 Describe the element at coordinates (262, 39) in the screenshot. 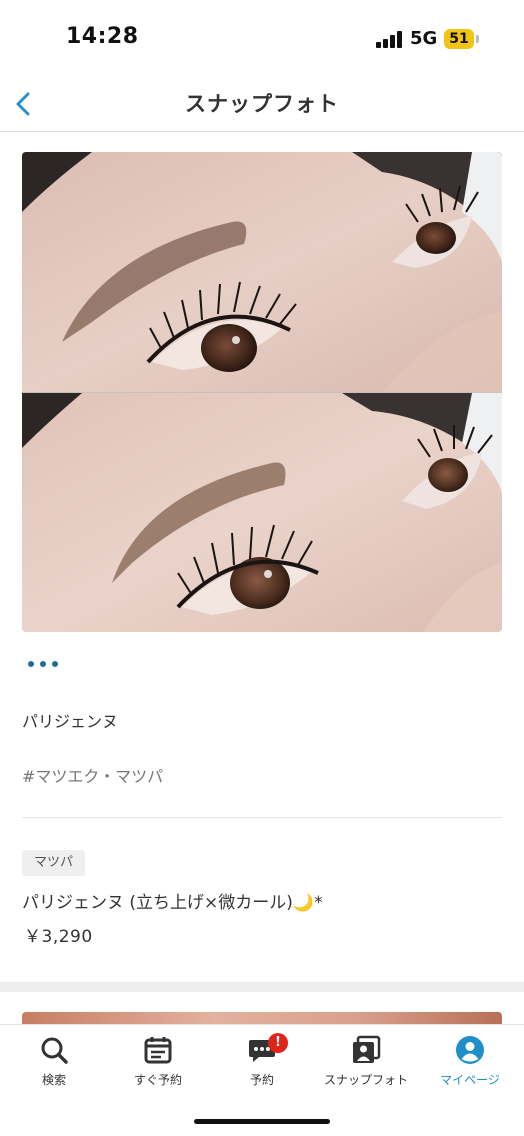

I see `status-bar: 14:28 5G 51` at that location.